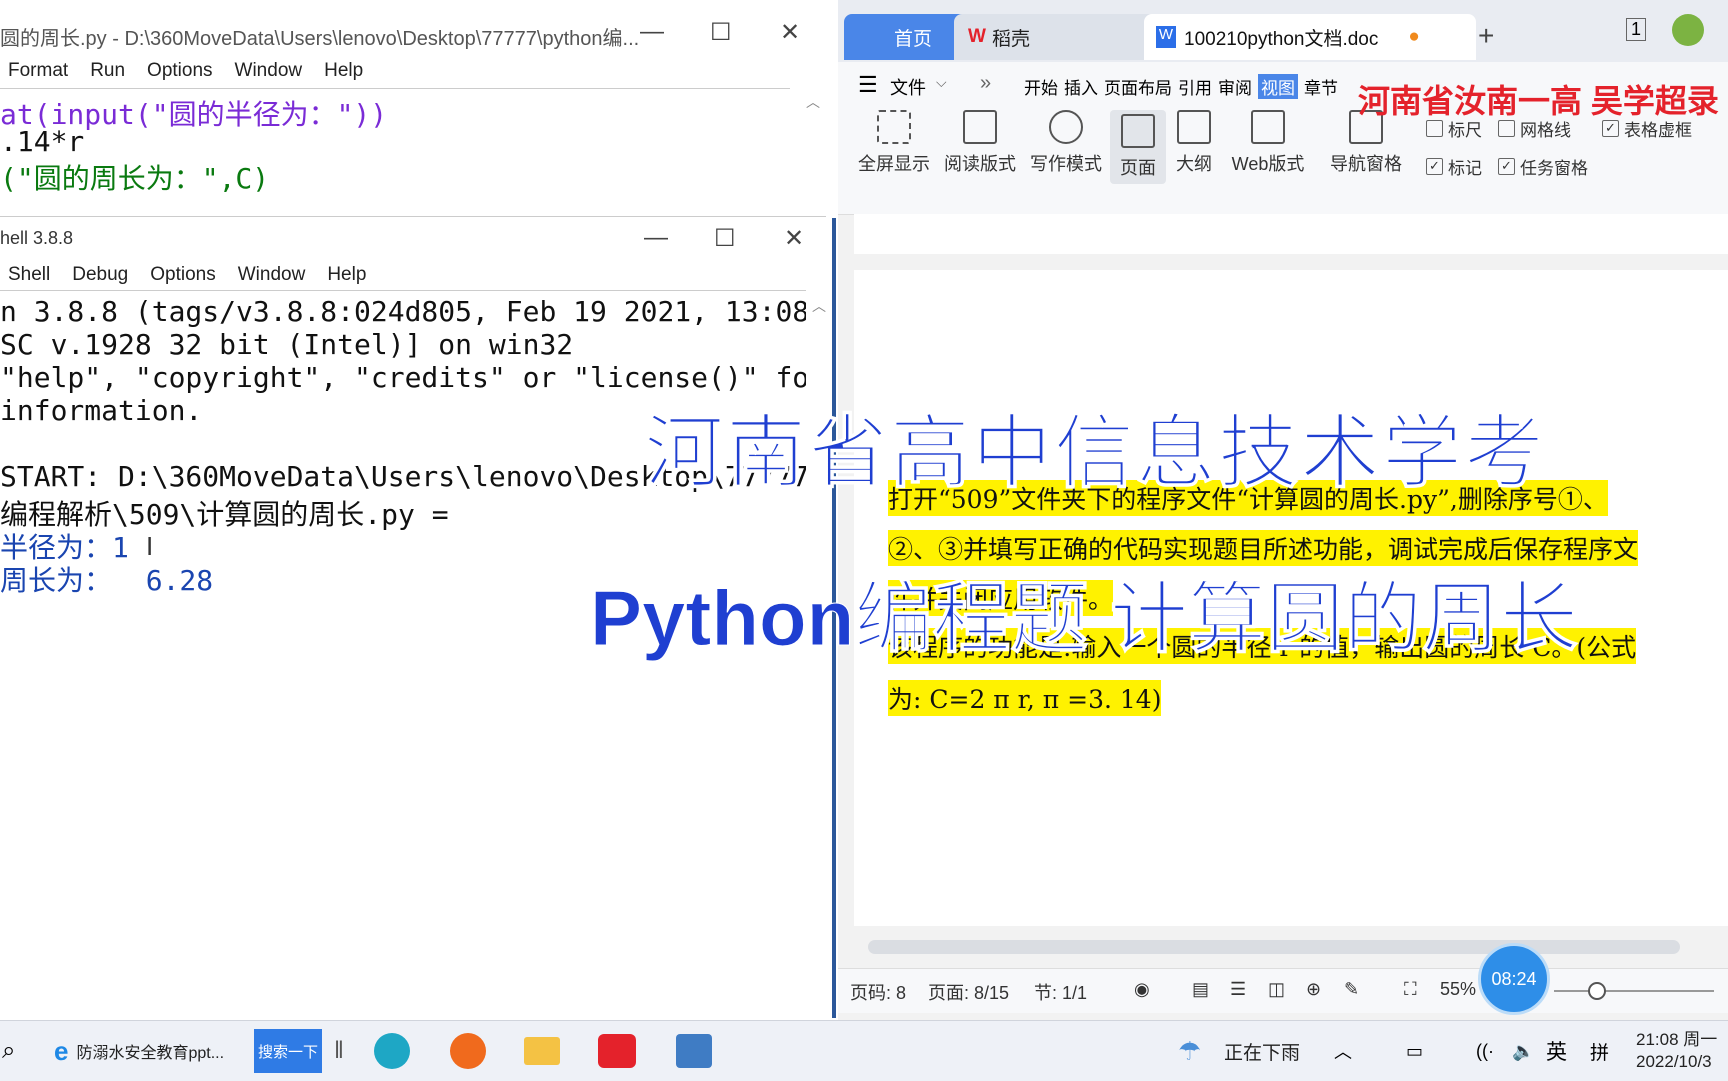 The image size is (1728, 1081). I want to click on writing-mode-label: 写作模式, so click(1066, 164).